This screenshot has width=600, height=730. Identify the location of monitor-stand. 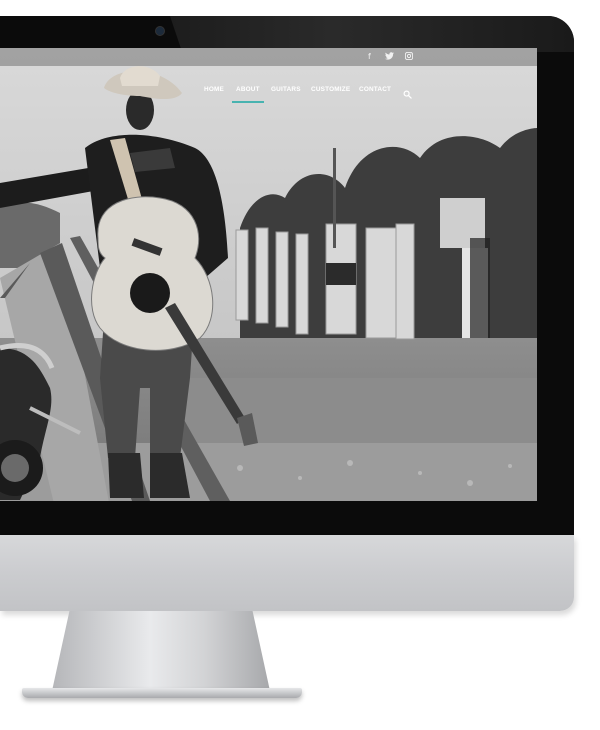
(161, 651).